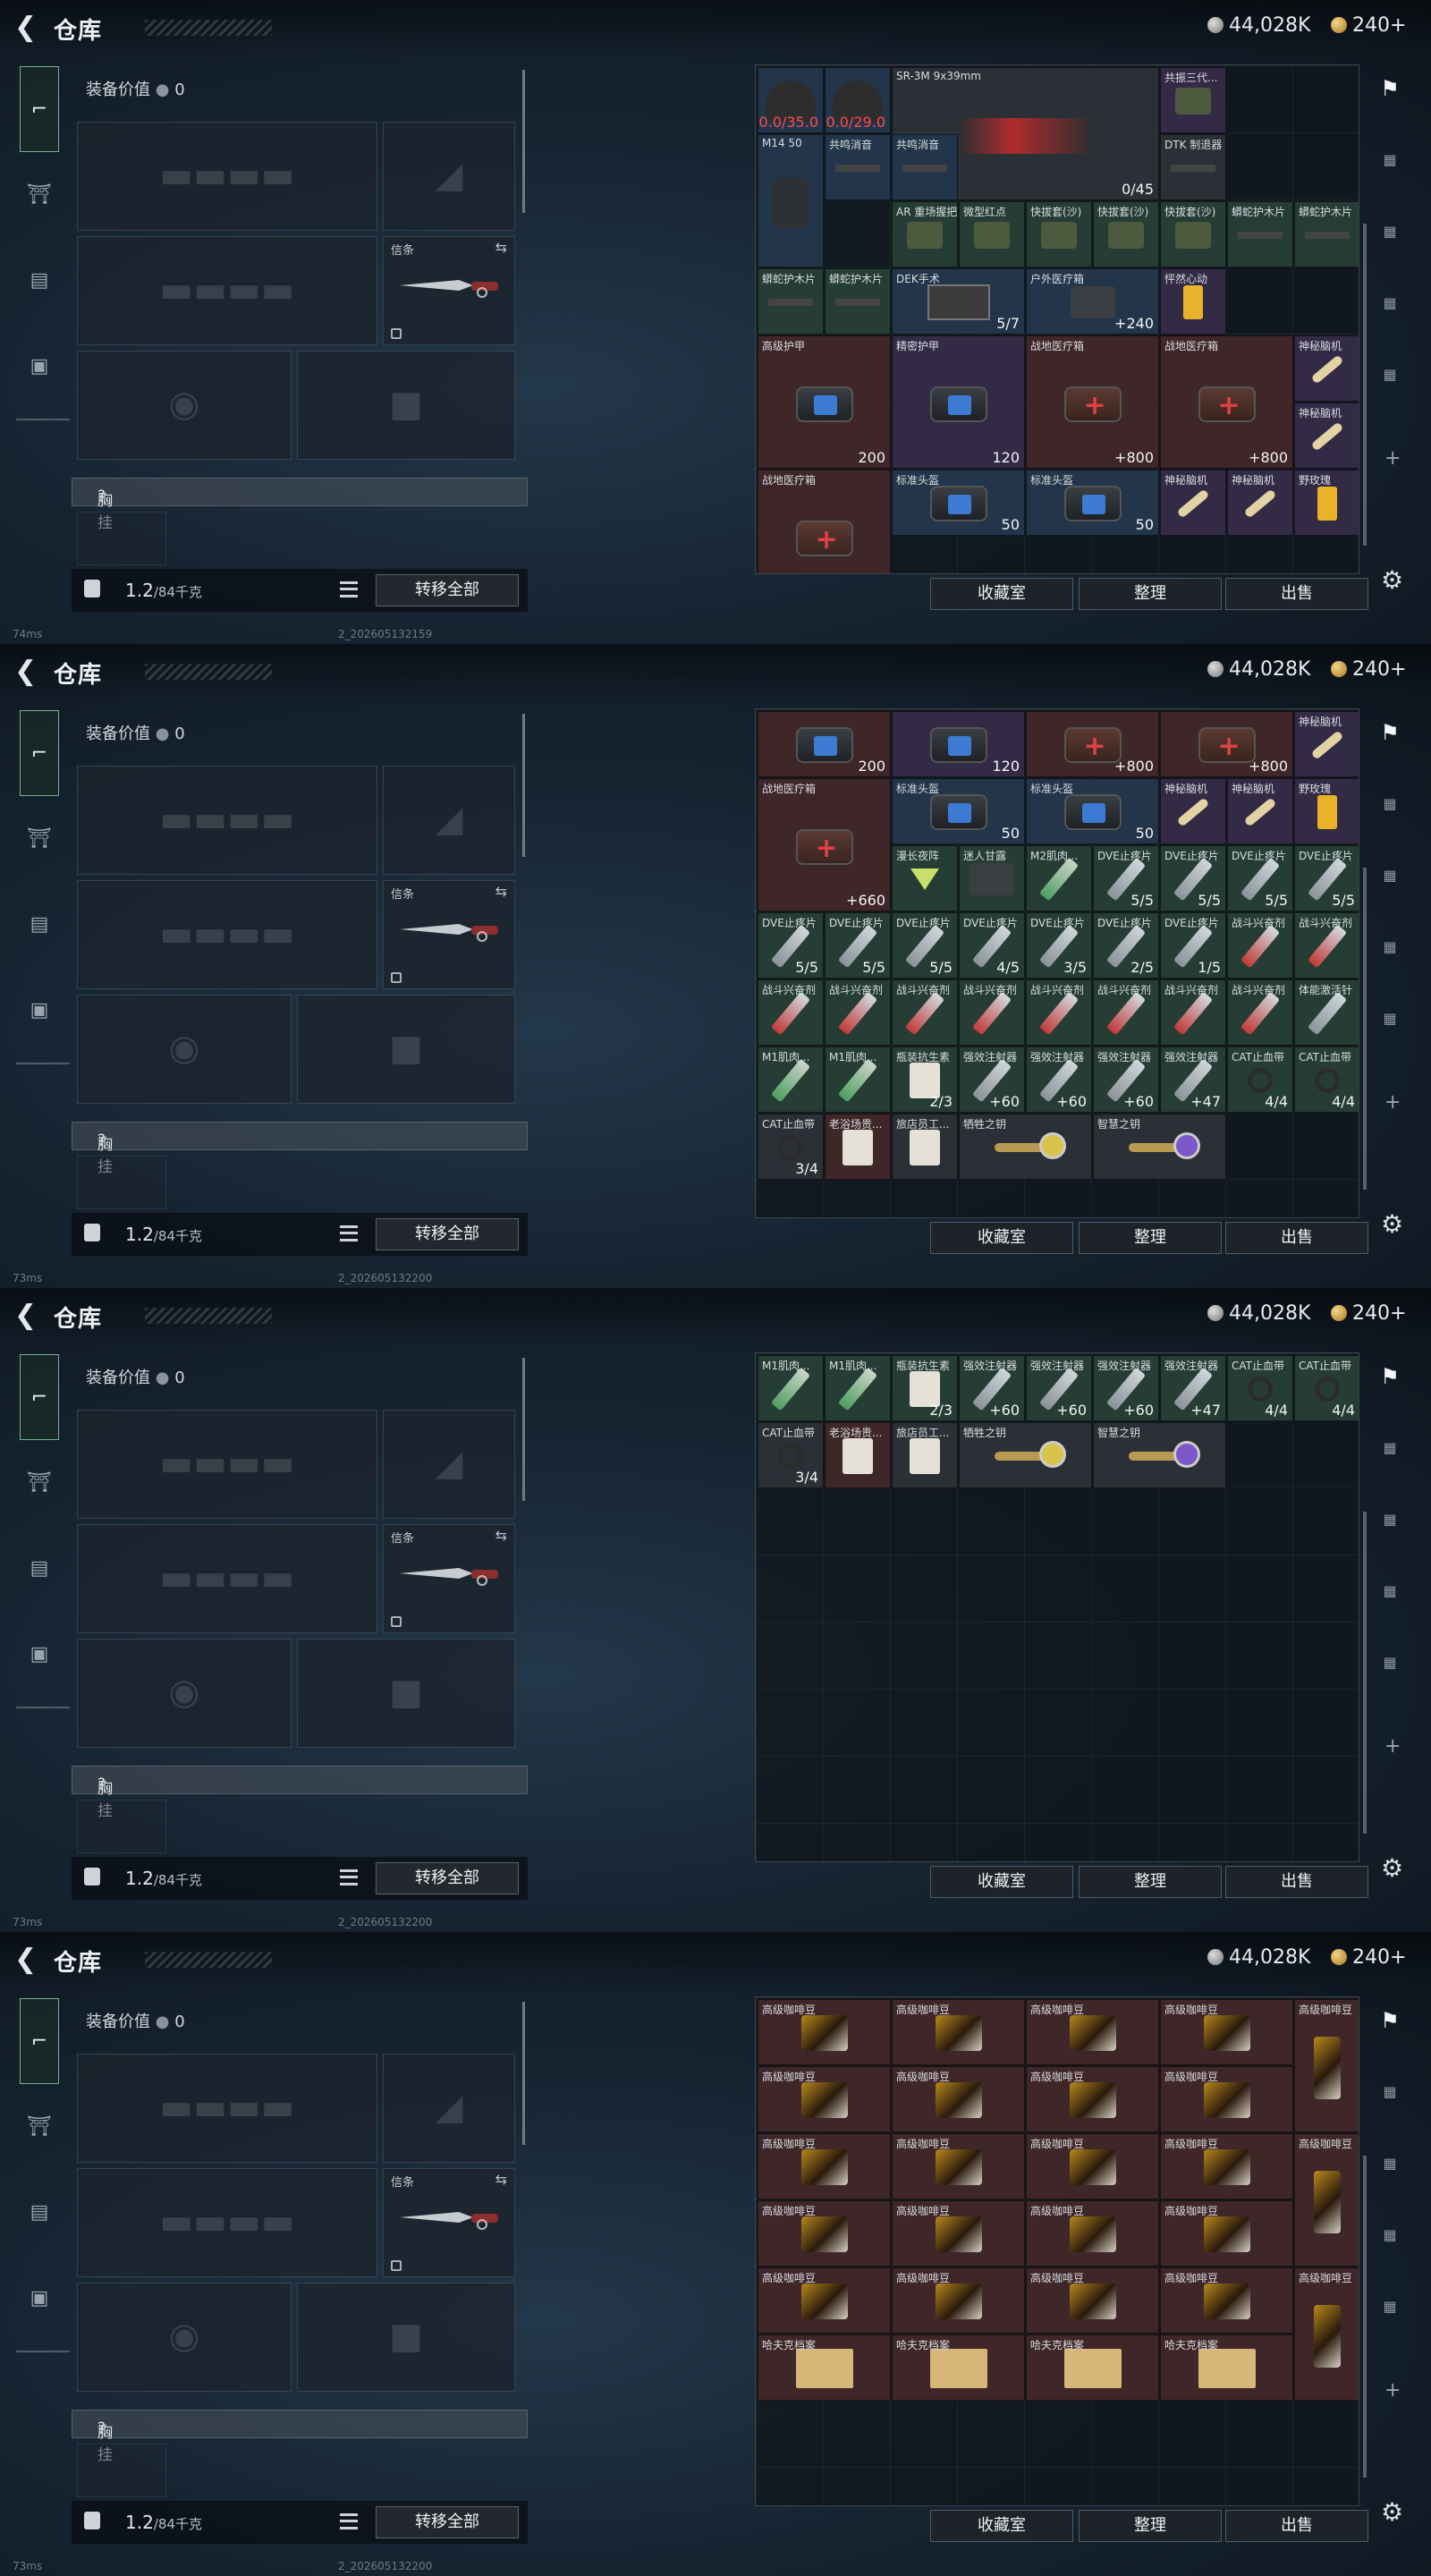  What do you see at coordinates (1150, 1882) in the screenshot?
I see `sort-button: 整理` at bounding box center [1150, 1882].